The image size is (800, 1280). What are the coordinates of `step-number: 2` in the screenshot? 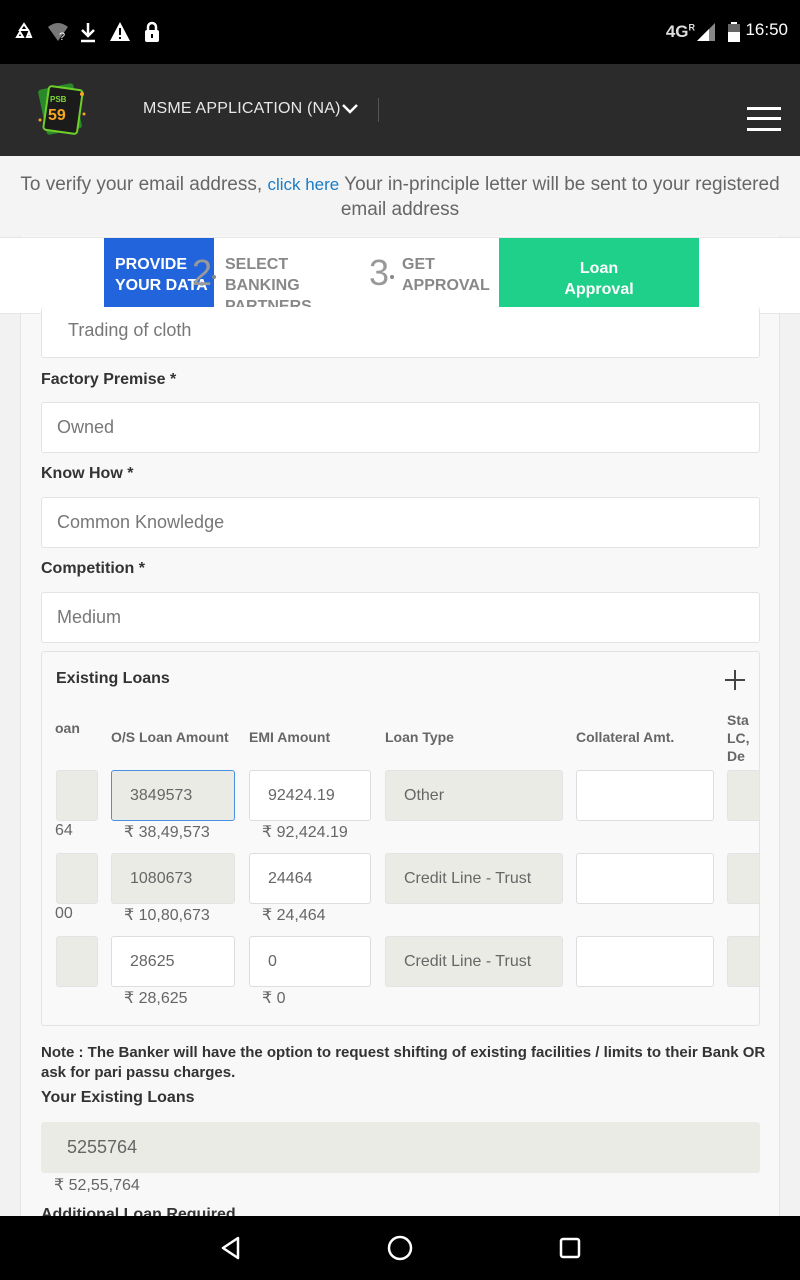 It's located at (202, 272).